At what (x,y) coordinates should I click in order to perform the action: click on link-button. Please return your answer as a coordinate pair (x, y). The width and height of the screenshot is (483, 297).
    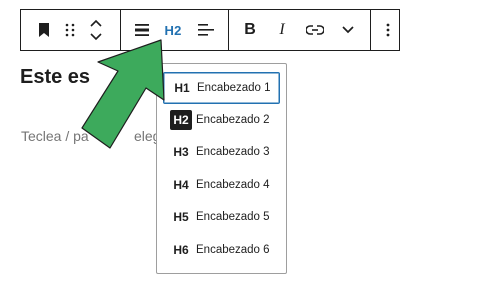
    Looking at the image, I should click on (315, 30).